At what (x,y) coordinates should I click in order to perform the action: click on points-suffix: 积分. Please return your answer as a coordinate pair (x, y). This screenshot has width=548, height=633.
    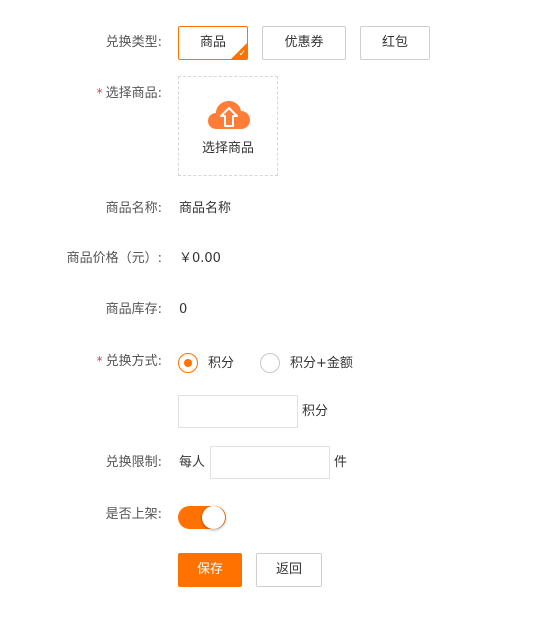
    Looking at the image, I should click on (315, 411).